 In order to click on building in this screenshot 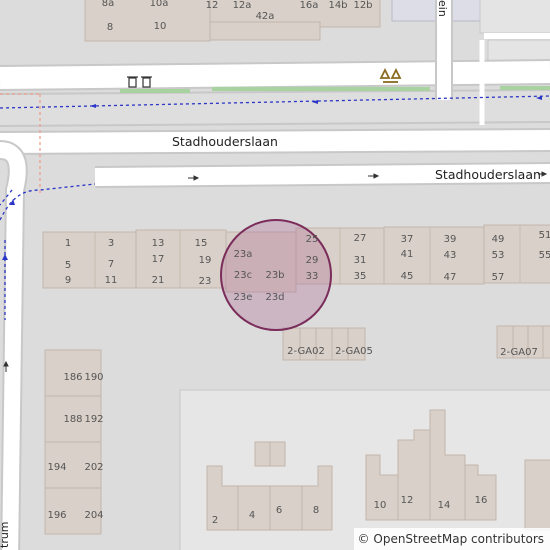, I will do `click(265, 31)`.